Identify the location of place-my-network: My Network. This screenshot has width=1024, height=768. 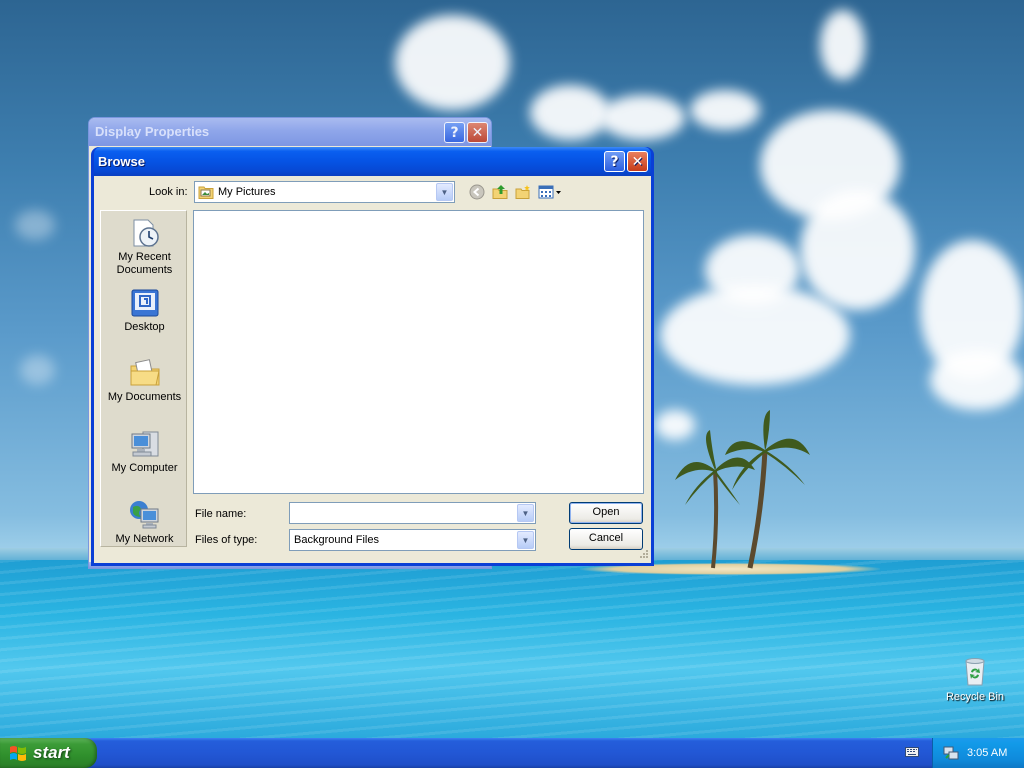
(144, 522).